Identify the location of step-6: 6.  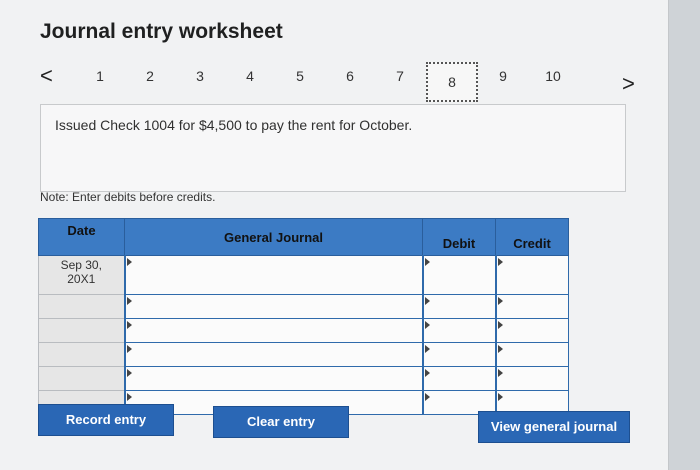
(350, 76).